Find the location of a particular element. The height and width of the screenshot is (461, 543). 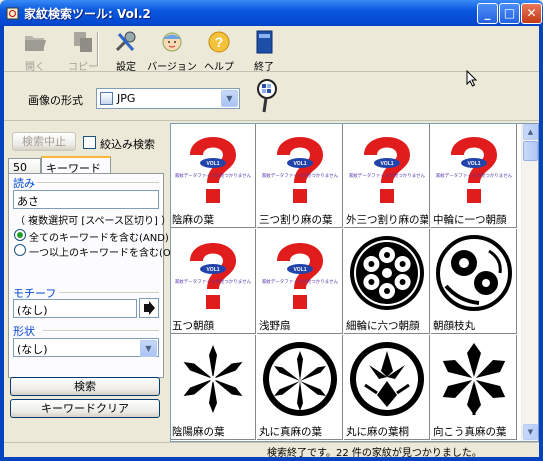

magnifier-icon is located at coordinates (268, 96).